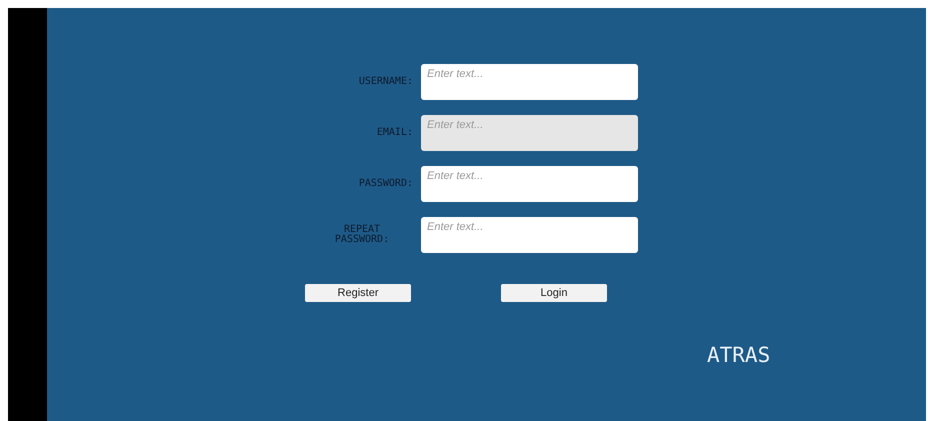  What do you see at coordinates (385, 184) in the screenshot?
I see `field-label: PASSWORD:` at bounding box center [385, 184].